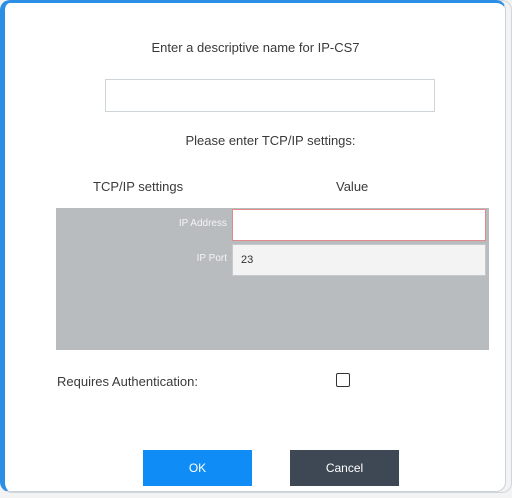 This screenshot has width=512, height=498. What do you see at coordinates (352, 186) in the screenshot?
I see `column-header-value: Value` at bounding box center [352, 186].